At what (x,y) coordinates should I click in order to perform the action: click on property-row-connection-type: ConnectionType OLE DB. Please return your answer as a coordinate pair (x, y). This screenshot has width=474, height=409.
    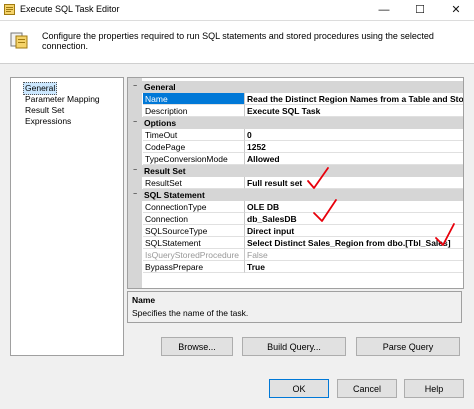
    Looking at the image, I should click on (295, 207).